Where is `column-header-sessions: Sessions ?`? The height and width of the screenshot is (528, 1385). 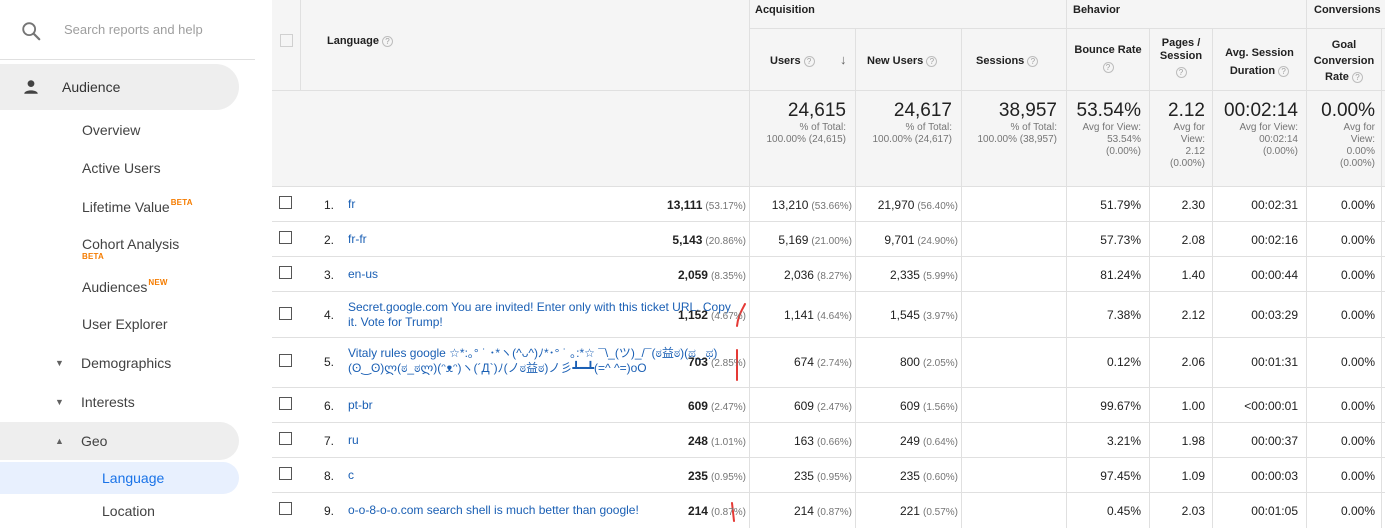
column-header-sessions: Sessions ? is located at coordinates (1007, 61).